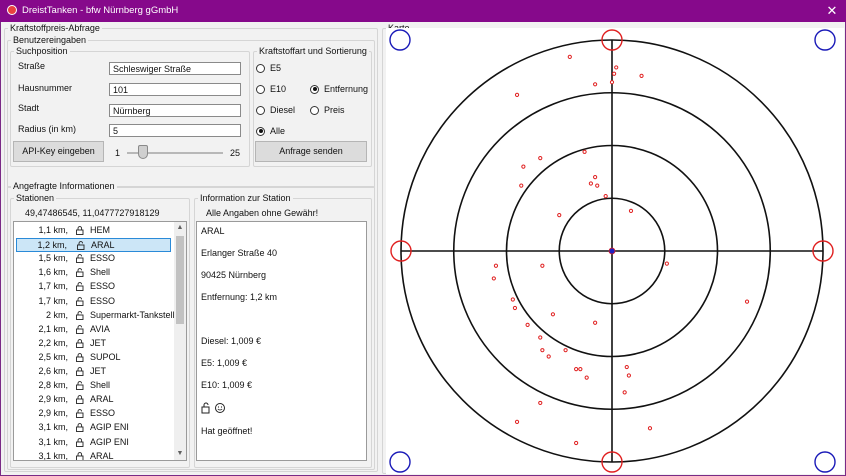  What do you see at coordinates (53, 230) in the screenshot?
I see `station-distance: 1,1 km,` at bounding box center [53, 230].